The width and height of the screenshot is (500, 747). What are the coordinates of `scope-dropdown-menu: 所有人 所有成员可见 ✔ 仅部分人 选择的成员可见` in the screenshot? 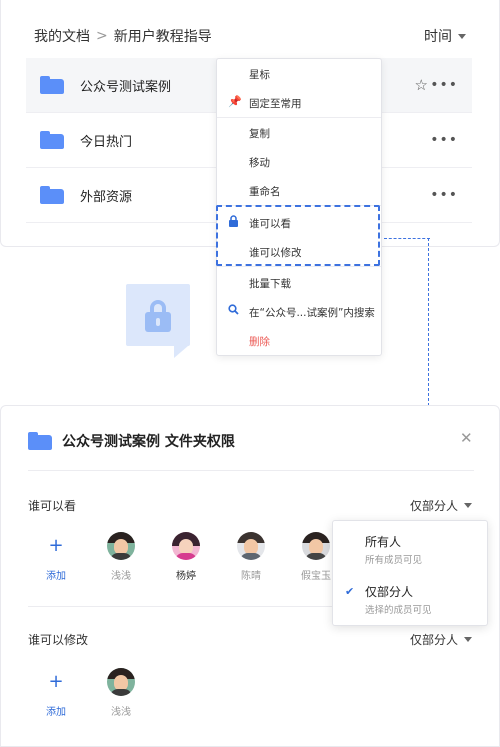 It's located at (410, 573).